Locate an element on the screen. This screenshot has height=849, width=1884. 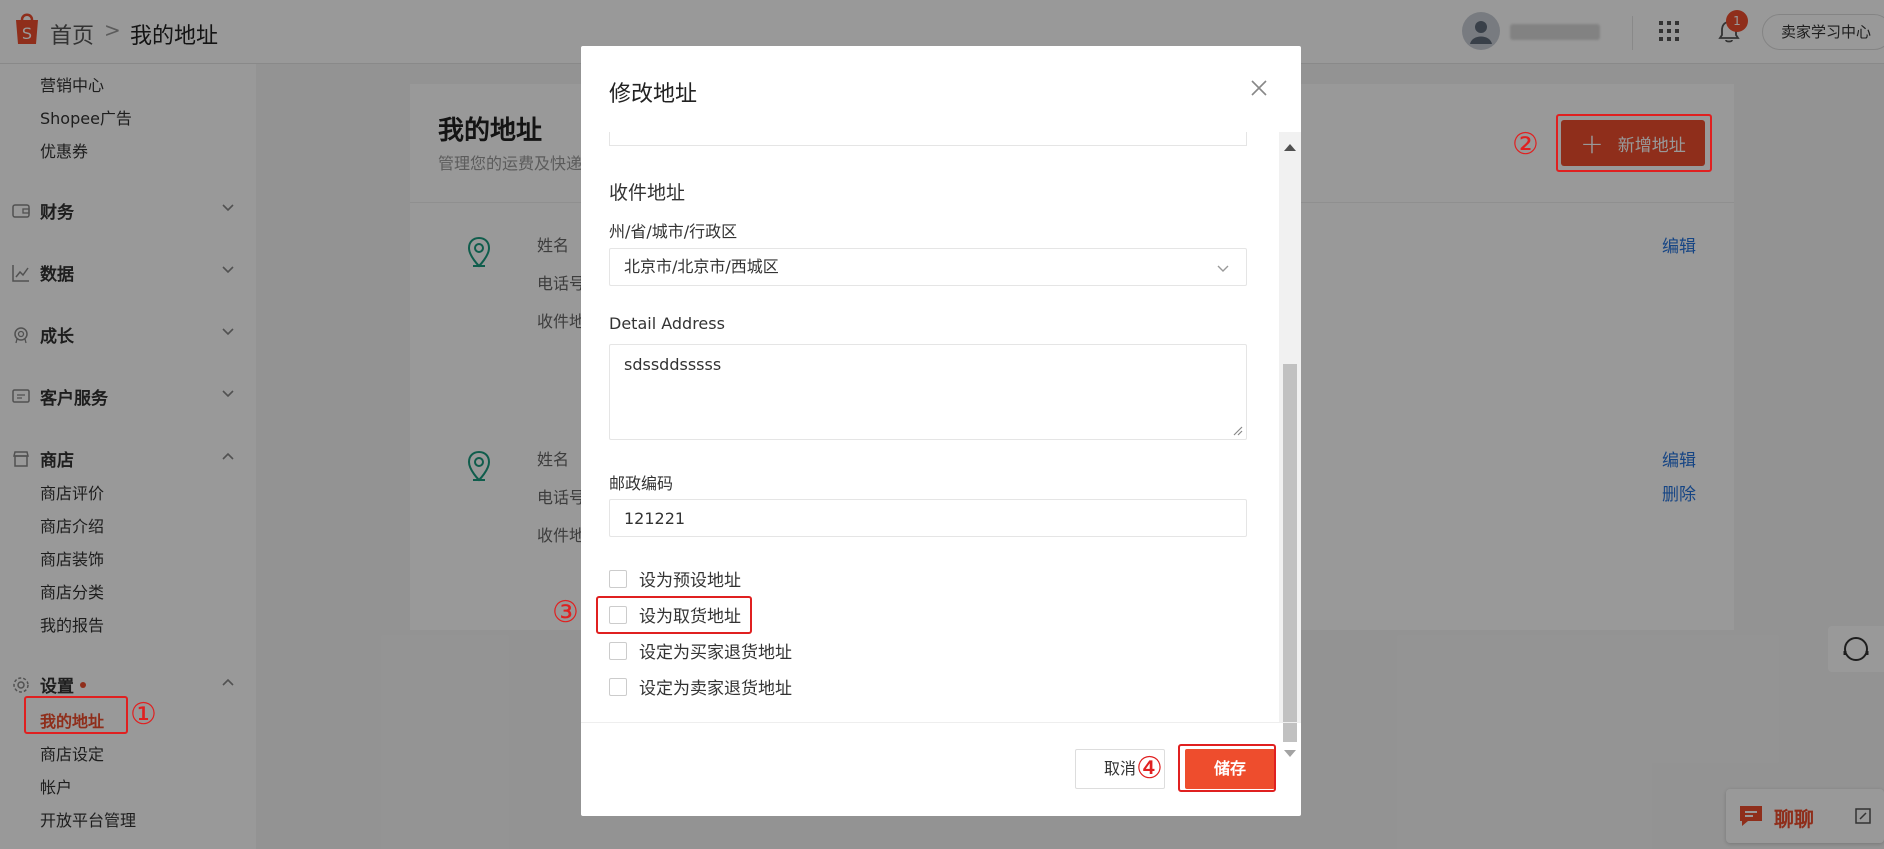
detail-address-label: Detail Address is located at coordinates (667, 323).